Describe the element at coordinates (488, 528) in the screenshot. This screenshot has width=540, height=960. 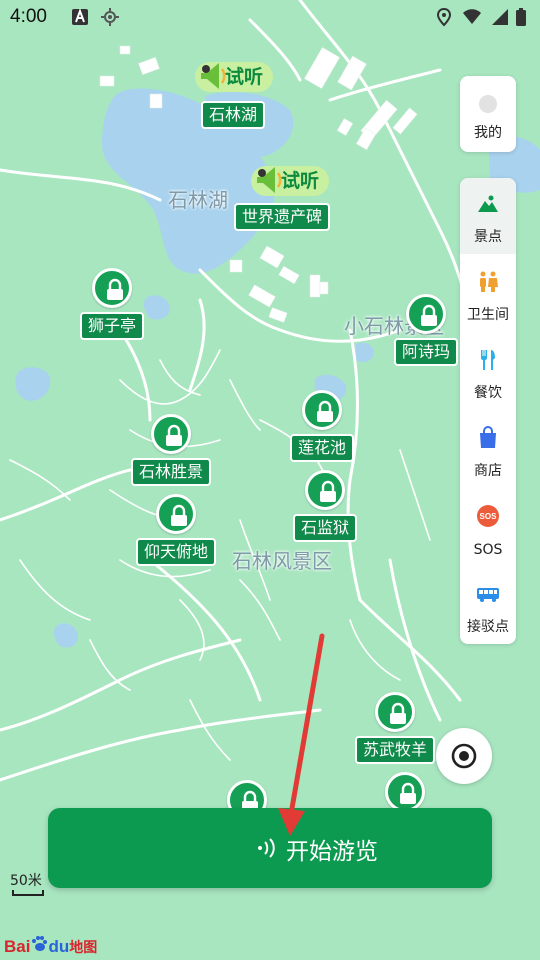
I see `sidebar-item-sos: SOS SOS` at that location.